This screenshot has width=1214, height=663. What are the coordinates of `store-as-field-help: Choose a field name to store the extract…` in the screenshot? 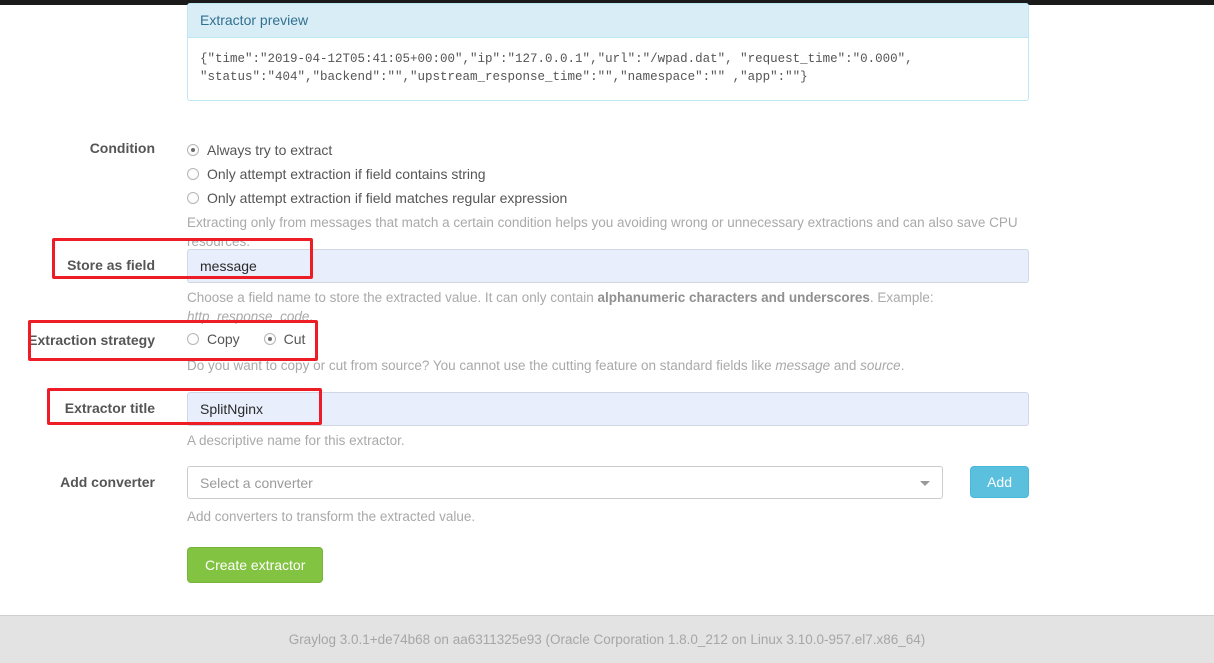 It's located at (608, 307).